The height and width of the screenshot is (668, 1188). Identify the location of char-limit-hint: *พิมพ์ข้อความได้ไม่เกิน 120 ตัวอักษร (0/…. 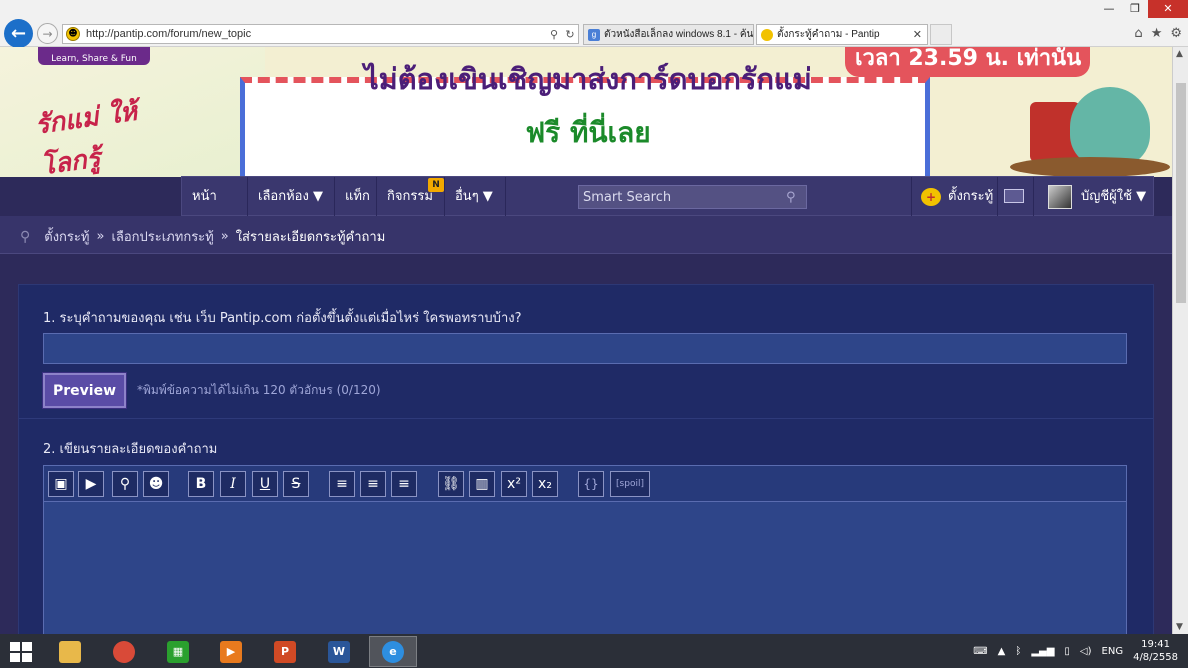
(259, 390).